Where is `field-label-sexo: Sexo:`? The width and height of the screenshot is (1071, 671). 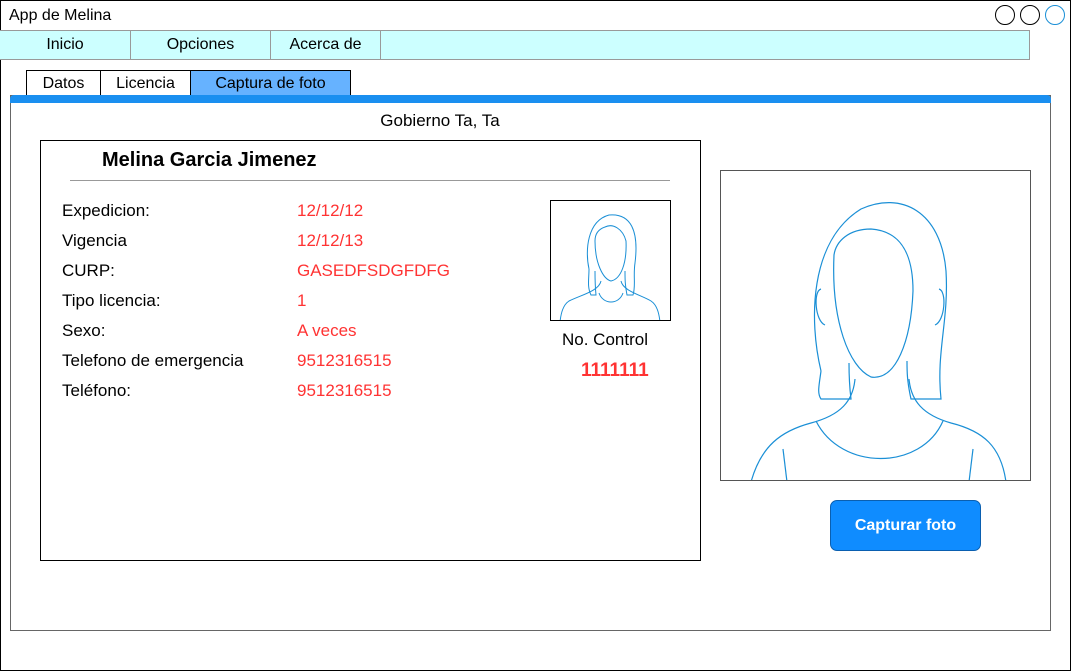 field-label-sexo: Sexo: is located at coordinates (84, 330).